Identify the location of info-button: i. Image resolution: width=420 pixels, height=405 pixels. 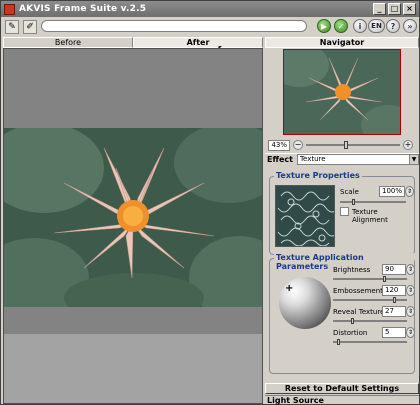
(360, 26).